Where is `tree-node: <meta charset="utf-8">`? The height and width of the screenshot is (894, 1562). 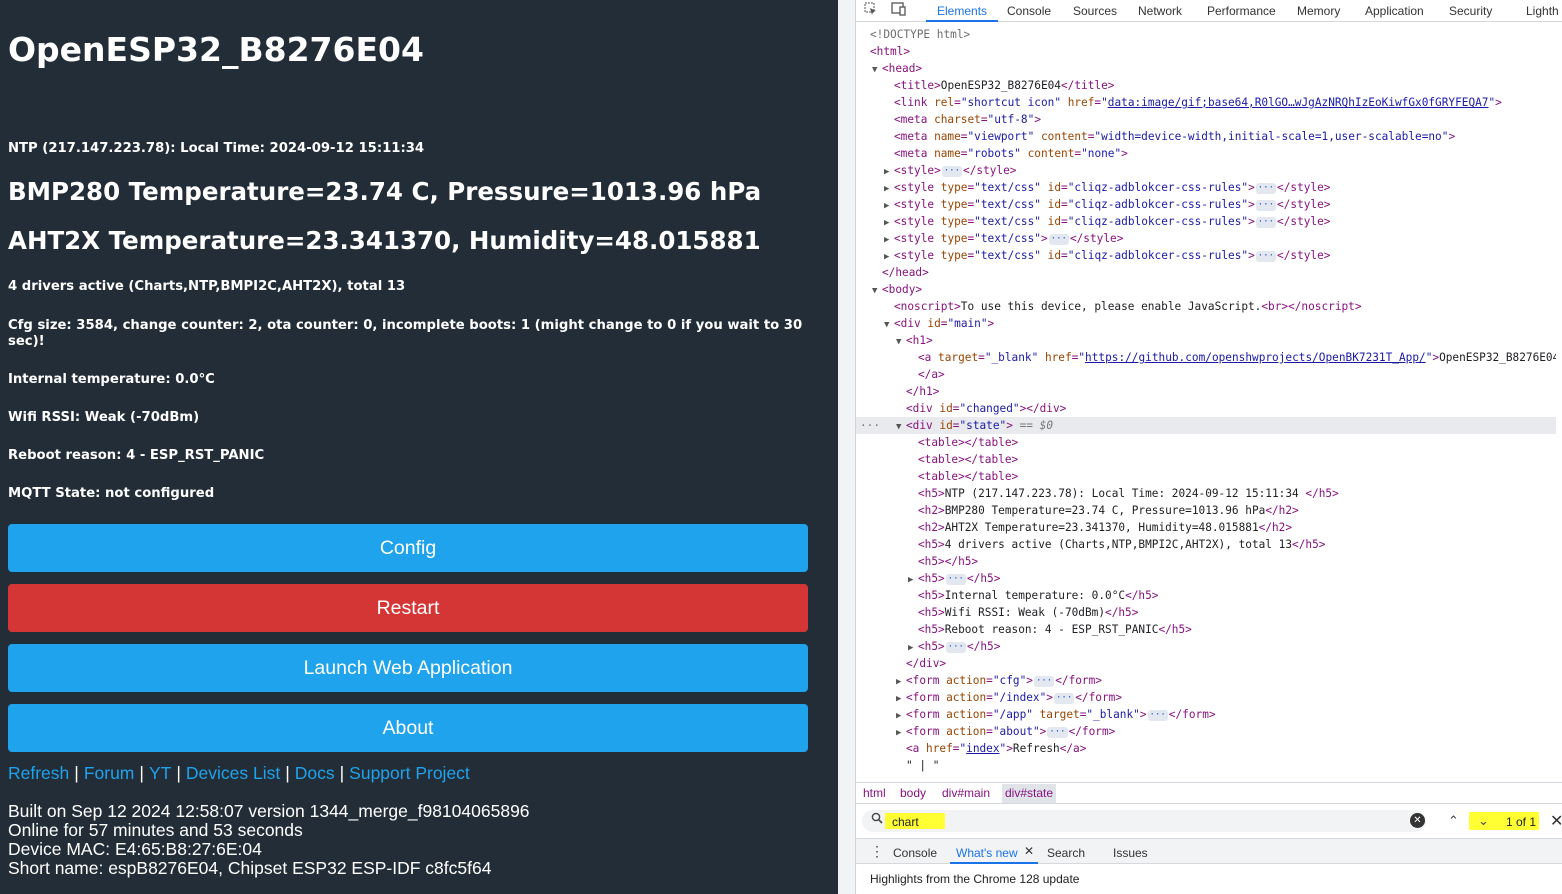 tree-node: <meta charset="utf-8"> is located at coordinates (1206, 119).